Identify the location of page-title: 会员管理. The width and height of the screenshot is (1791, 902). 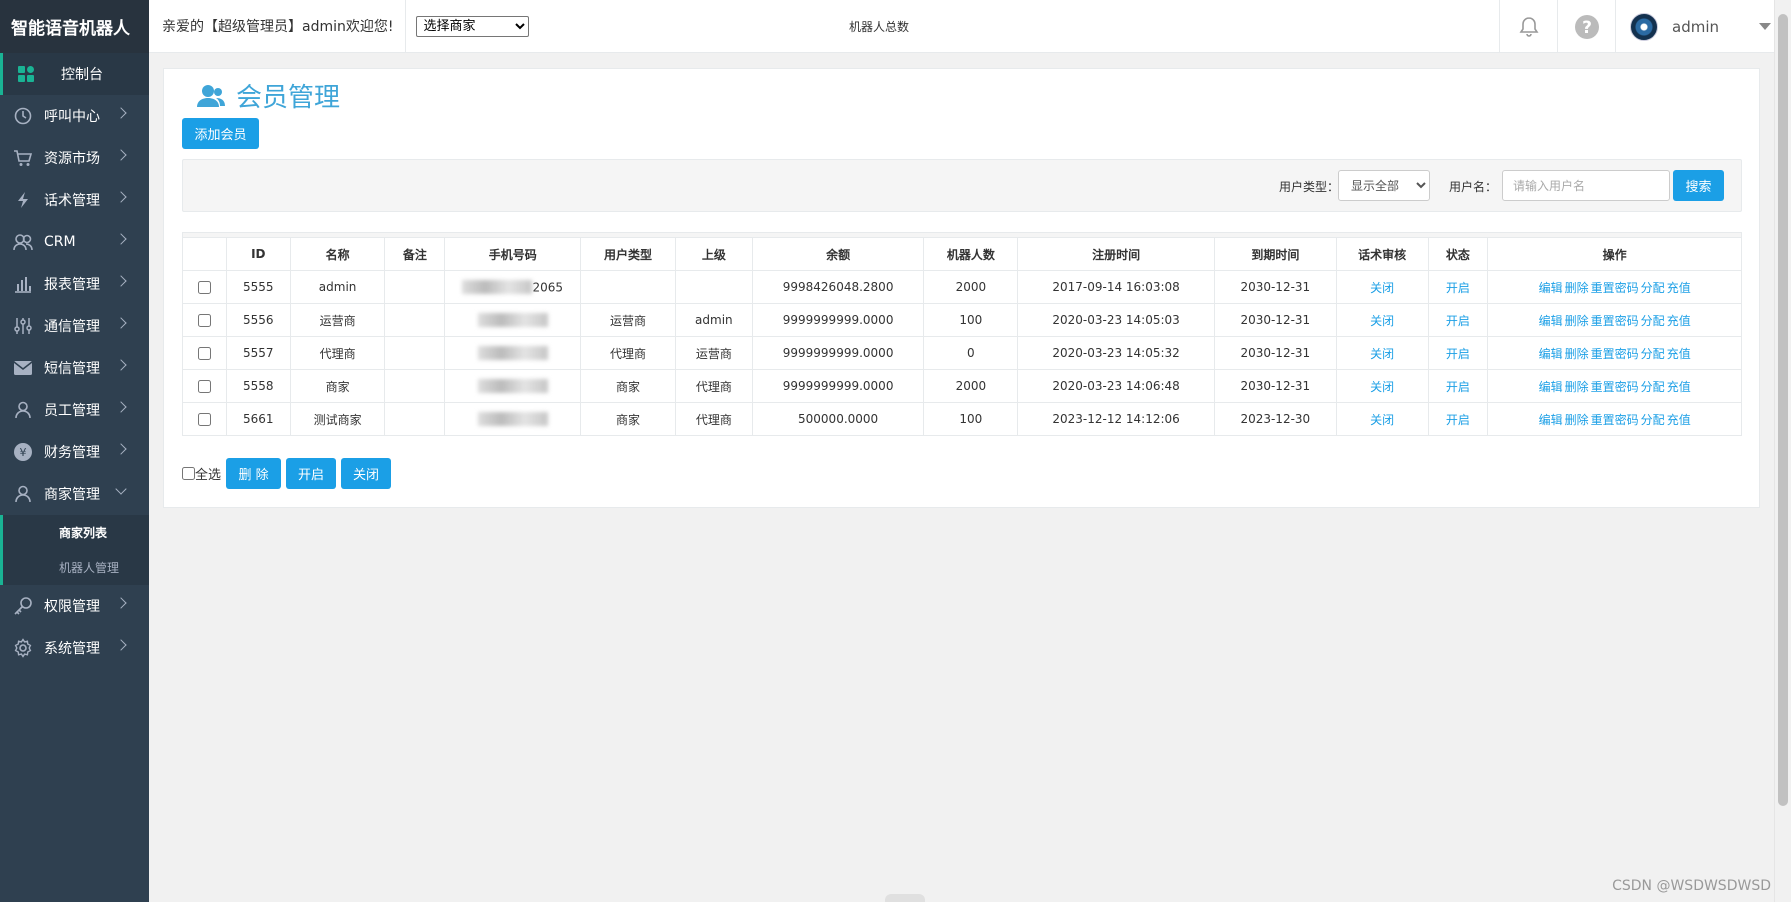
(268, 95).